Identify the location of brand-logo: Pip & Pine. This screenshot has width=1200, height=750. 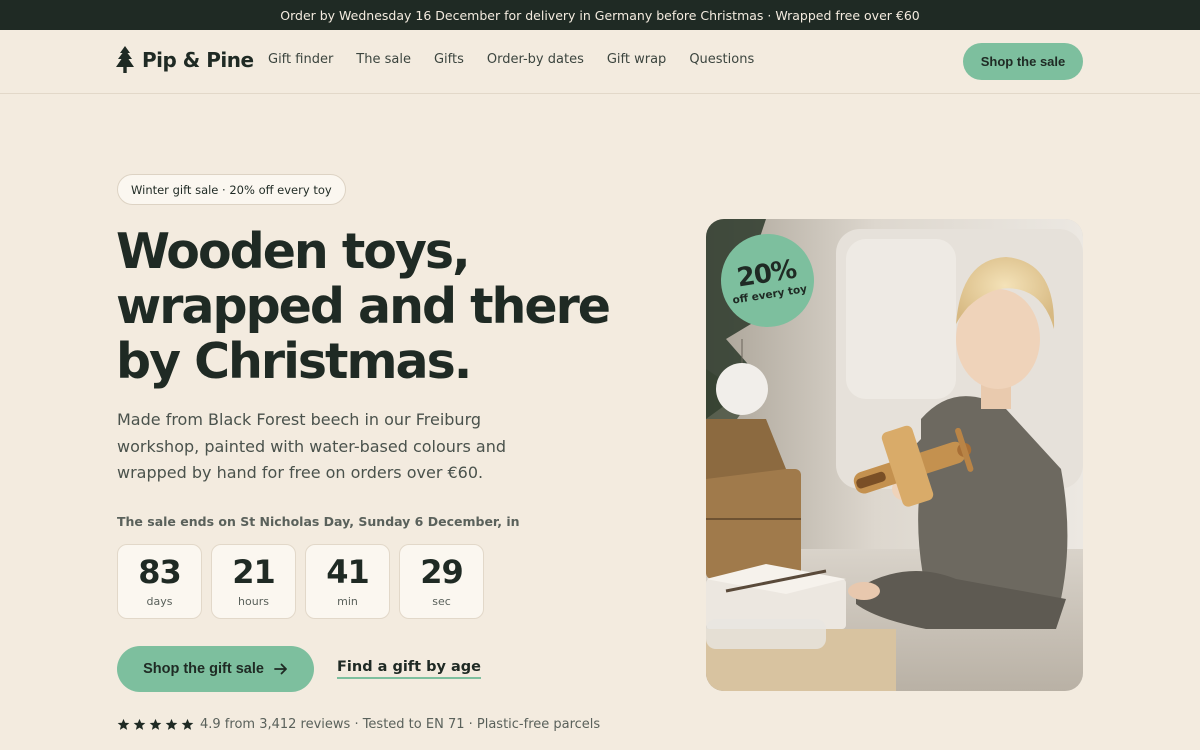
(185, 60).